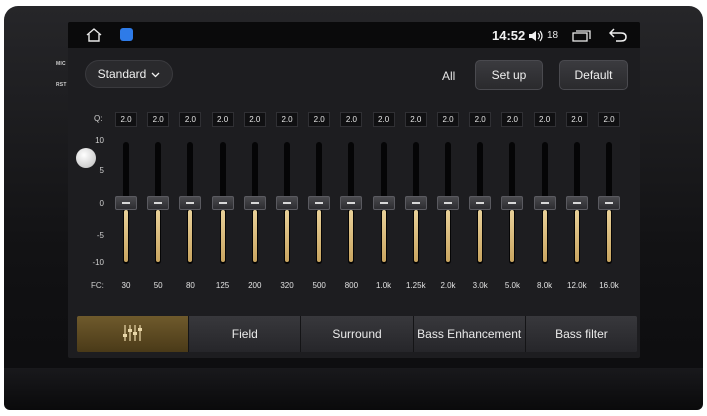 The height and width of the screenshot is (416, 707). I want to click on eq-band: 2.0 1.0k, so click(384, 200).